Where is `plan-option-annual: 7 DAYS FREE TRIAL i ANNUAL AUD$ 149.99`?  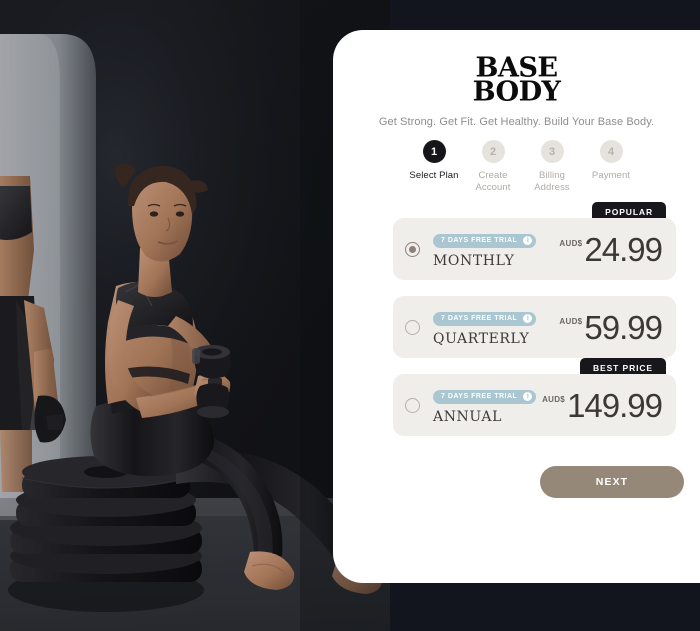
plan-option-annual: 7 DAYS FREE TRIAL i ANNUAL AUD$ 149.99 is located at coordinates (534, 405).